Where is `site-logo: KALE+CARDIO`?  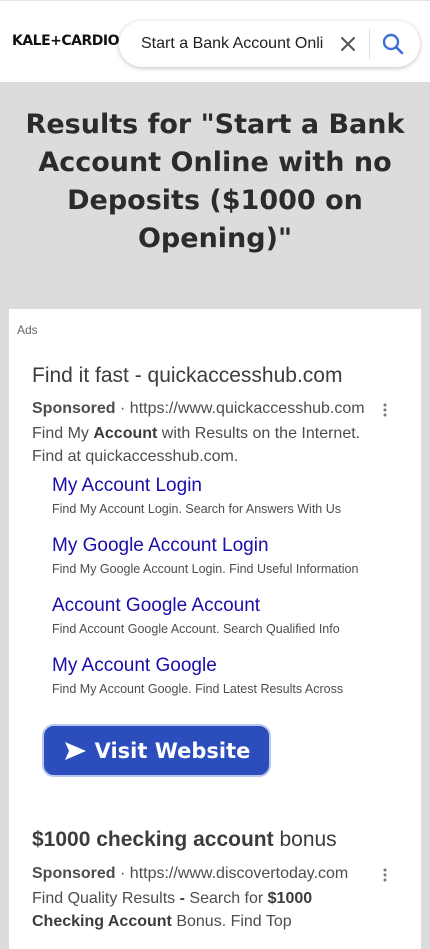
site-logo: KALE+CARDIO is located at coordinates (66, 41).